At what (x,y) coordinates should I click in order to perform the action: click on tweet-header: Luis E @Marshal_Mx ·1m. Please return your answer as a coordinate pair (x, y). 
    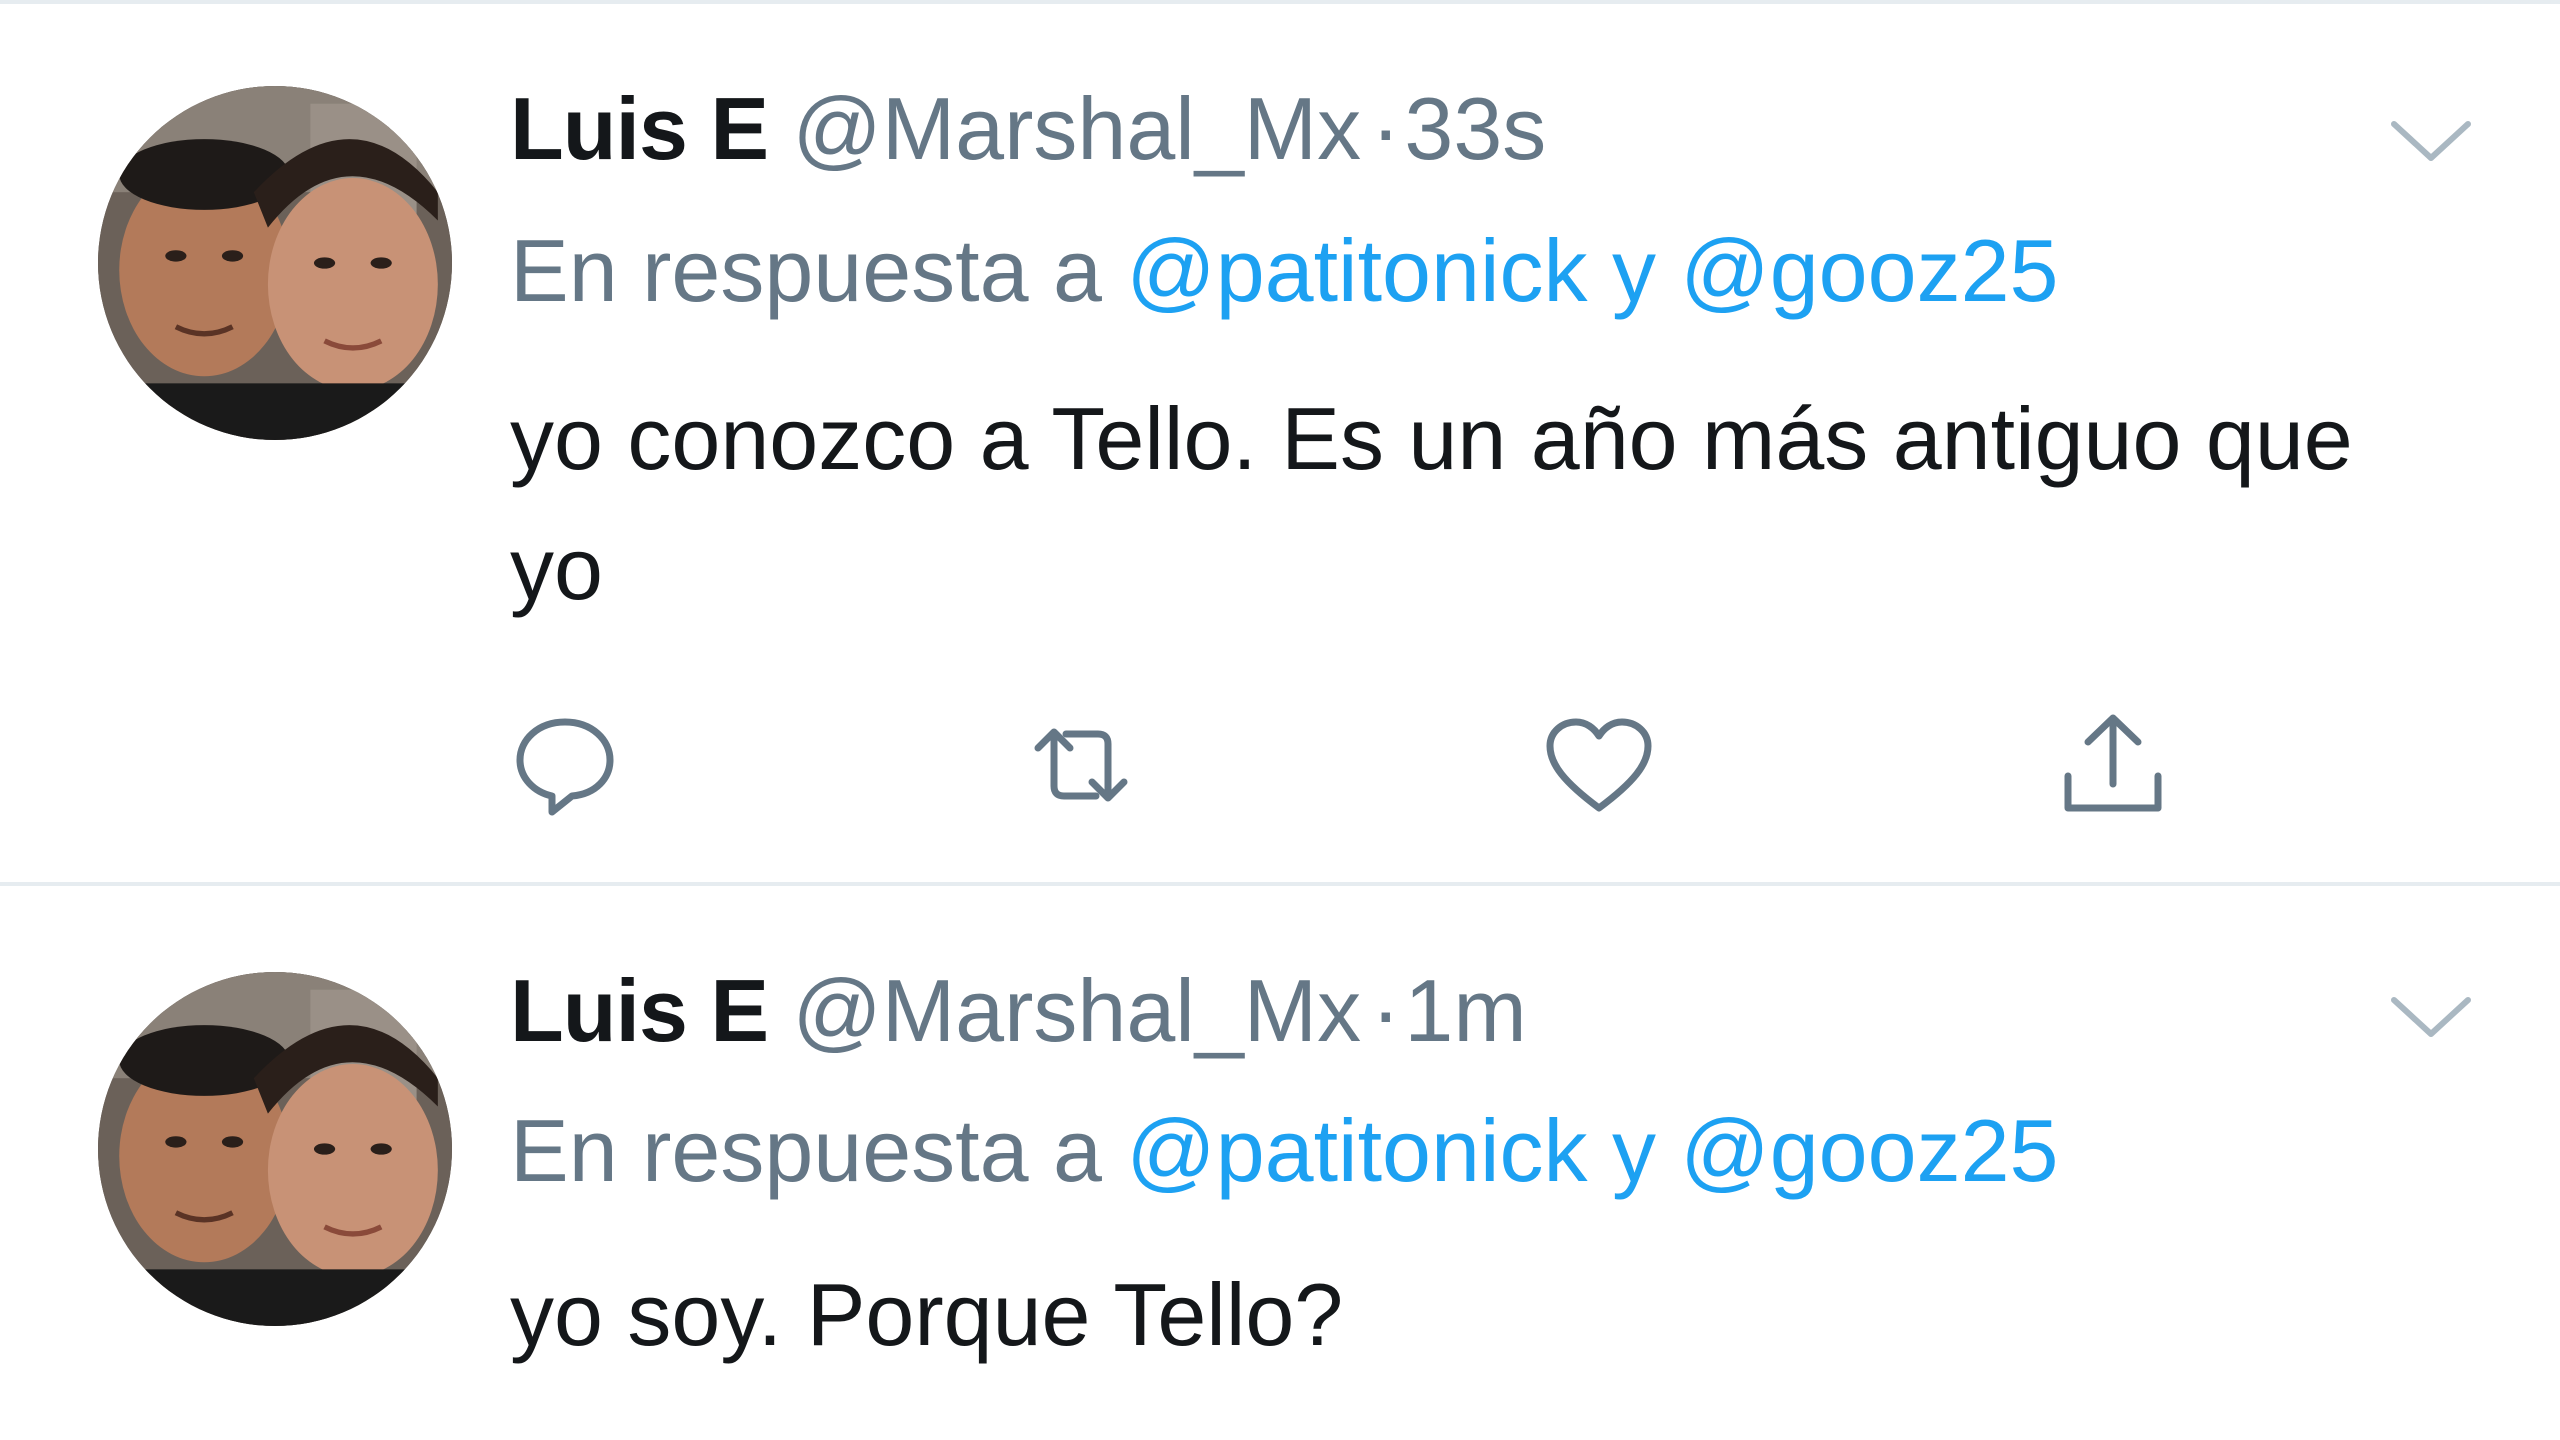
    Looking at the image, I should click on (1018, 1011).